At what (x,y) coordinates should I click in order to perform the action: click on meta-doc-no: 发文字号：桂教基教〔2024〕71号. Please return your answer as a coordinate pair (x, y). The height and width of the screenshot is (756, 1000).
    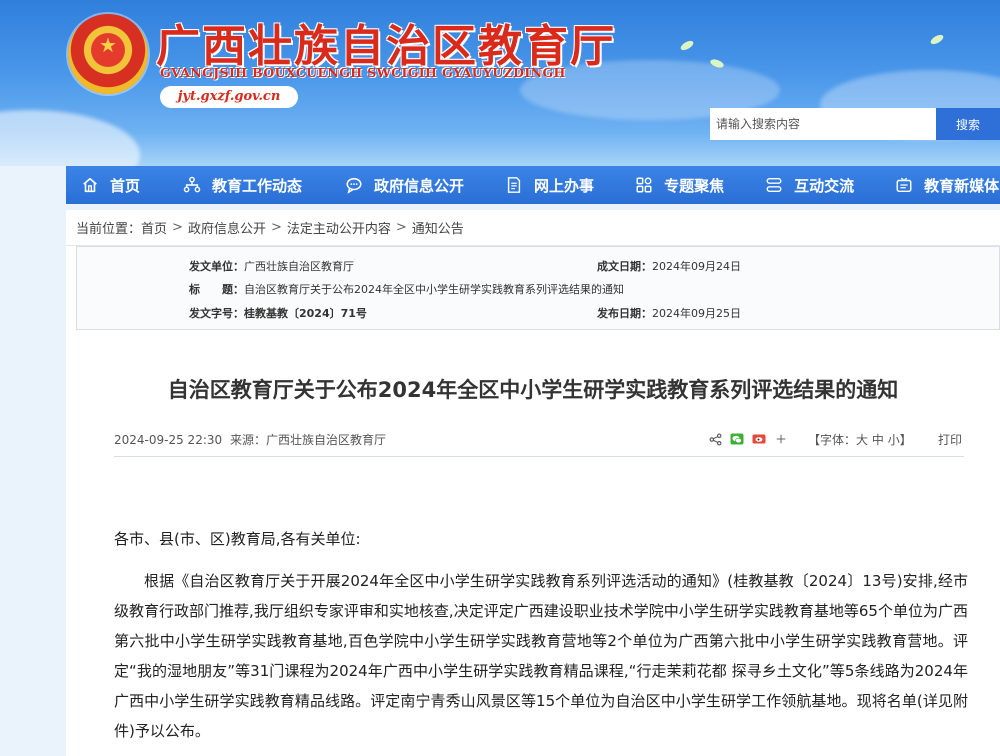
    Looking at the image, I should click on (278, 314).